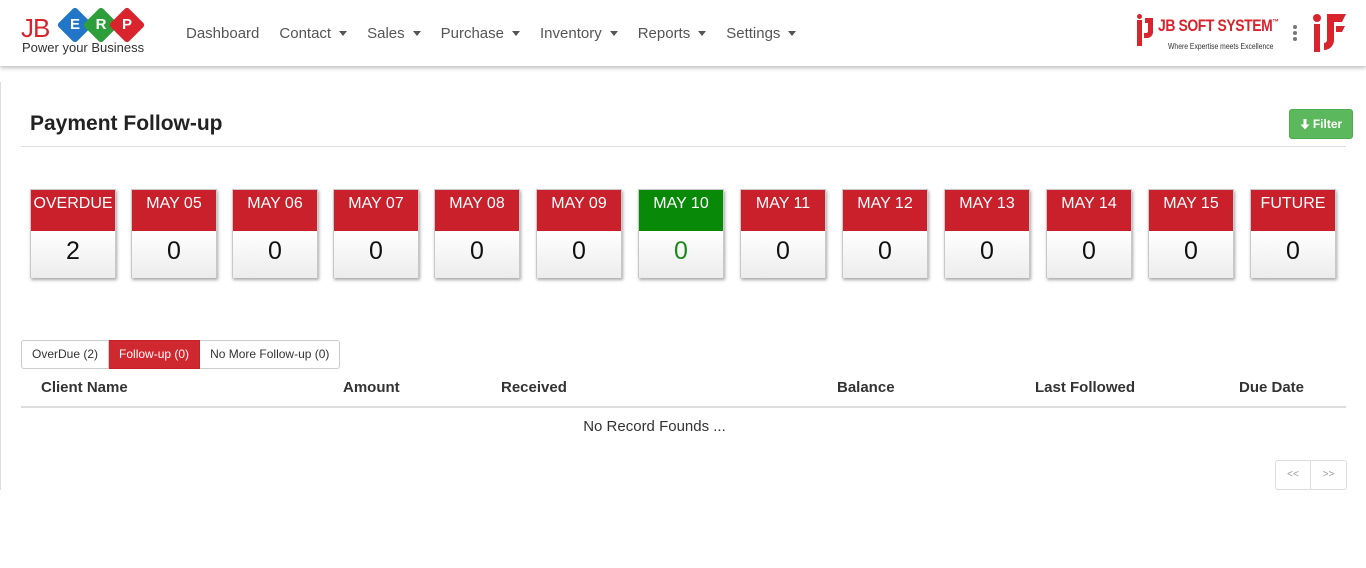 This screenshot has width=1366, height=568. Describe the element at coordinates (1218, 25) in the screenshot. I see `company-name: JB SOFT SYSTEM™` at that location.